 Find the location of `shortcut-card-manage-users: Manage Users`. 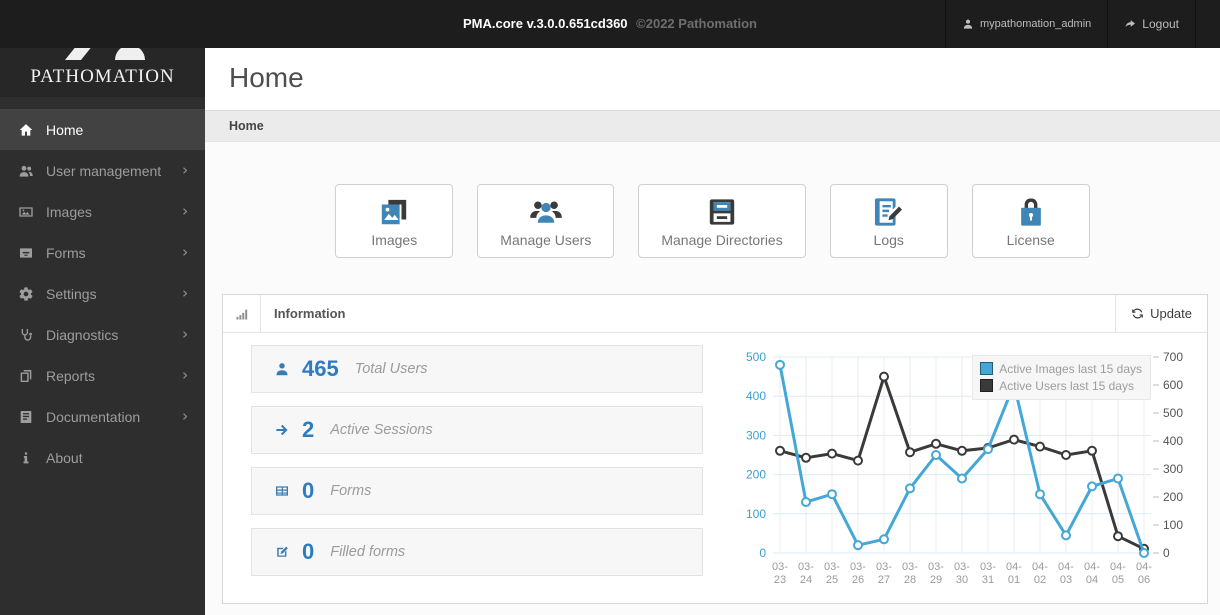

shortcut-card-manage-users: Manage Users is located at coordinates (546, 221).